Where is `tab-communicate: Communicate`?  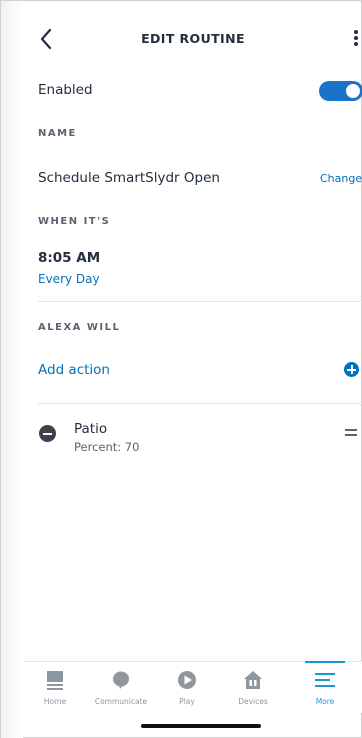
tab-communicate: Communicate is located at coordinates (121, 688).